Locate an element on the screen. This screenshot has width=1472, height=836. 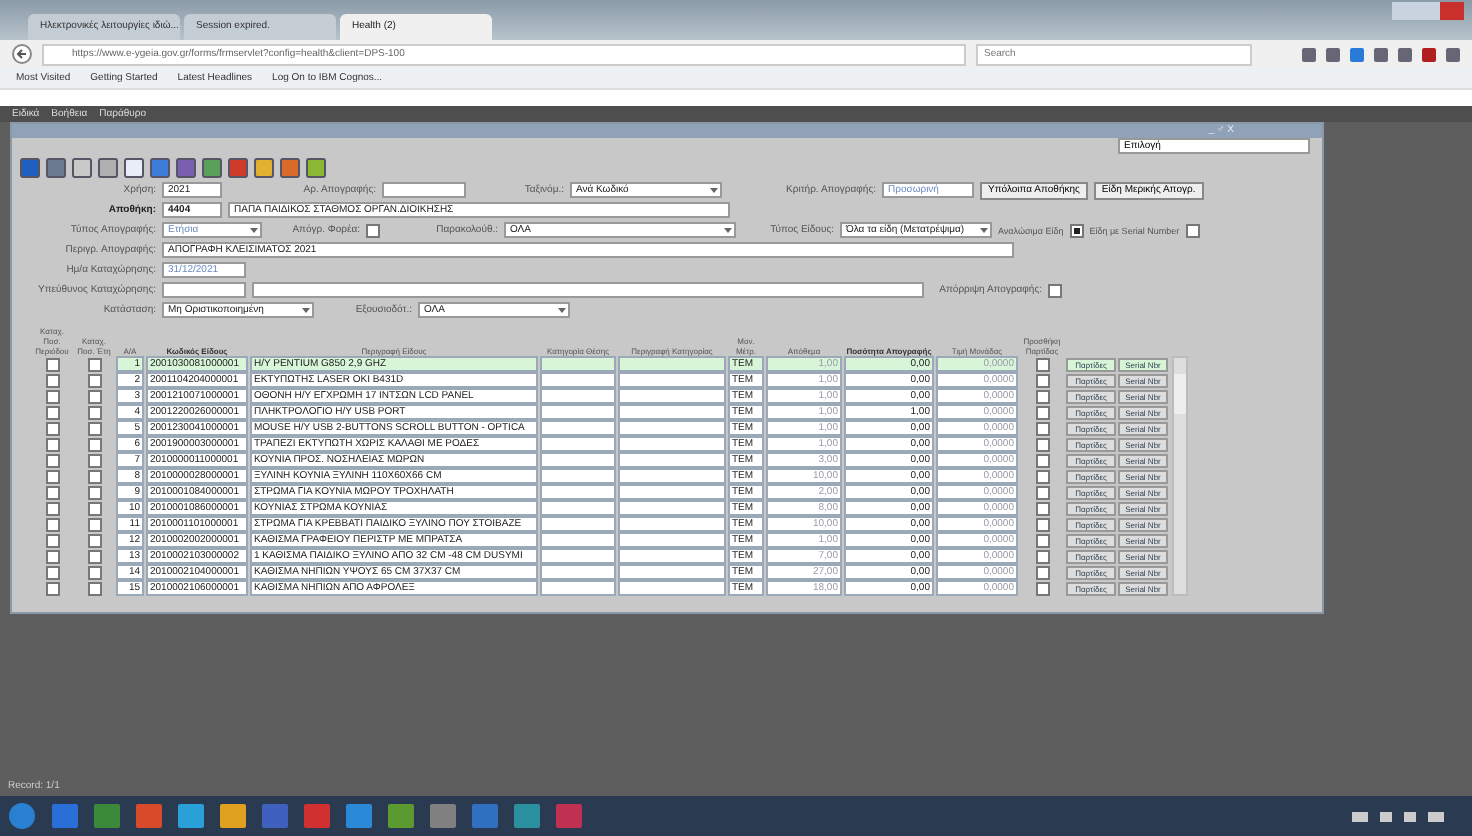
back-icon is located at coordinates (22, 54).